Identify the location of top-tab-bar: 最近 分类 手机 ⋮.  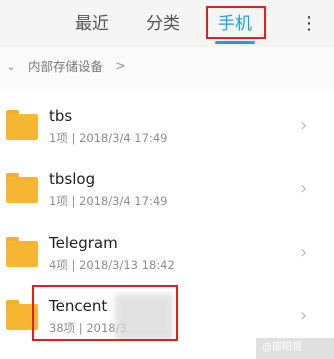
(167, 23).